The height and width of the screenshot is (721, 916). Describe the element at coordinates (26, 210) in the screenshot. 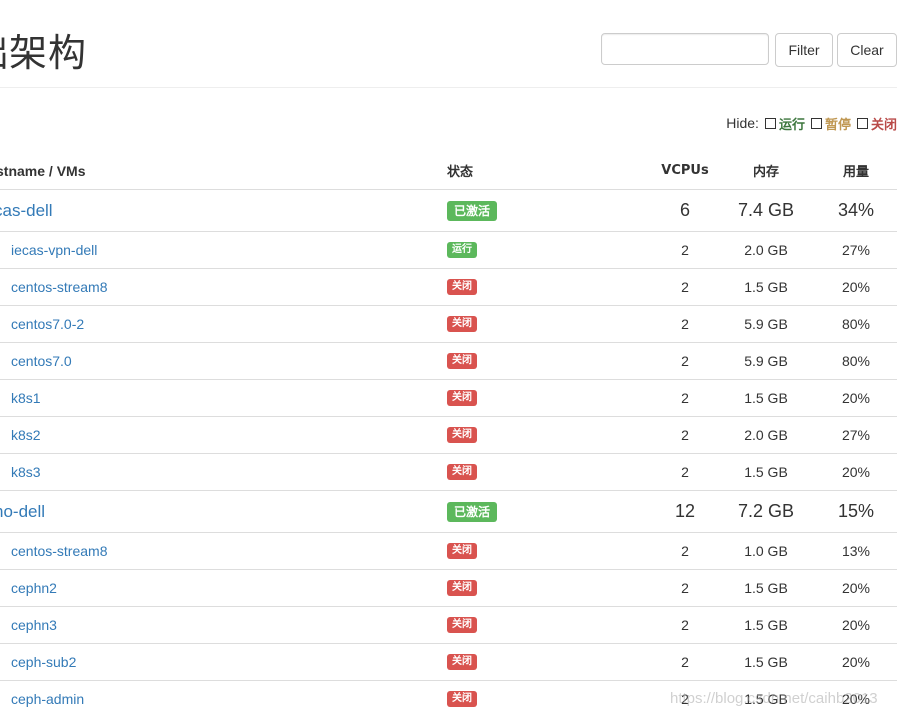

I see `host-name-link: cas-dell` at that location.